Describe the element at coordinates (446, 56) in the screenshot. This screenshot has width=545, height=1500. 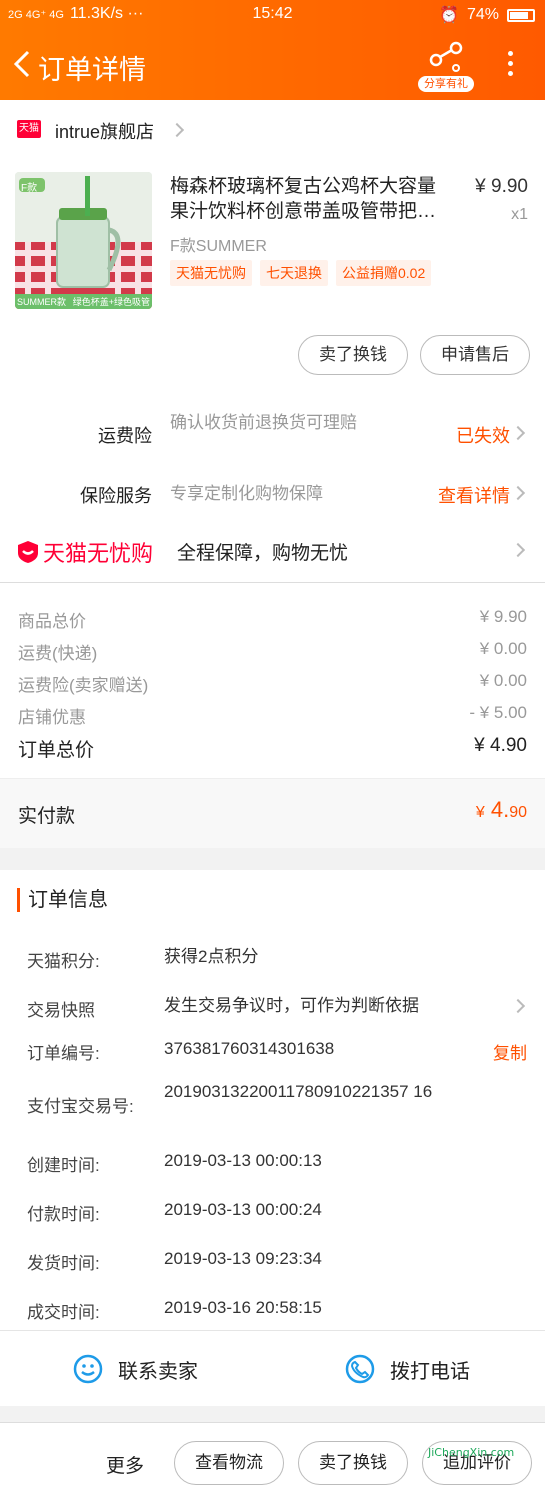
I see `share-icon` at that location.